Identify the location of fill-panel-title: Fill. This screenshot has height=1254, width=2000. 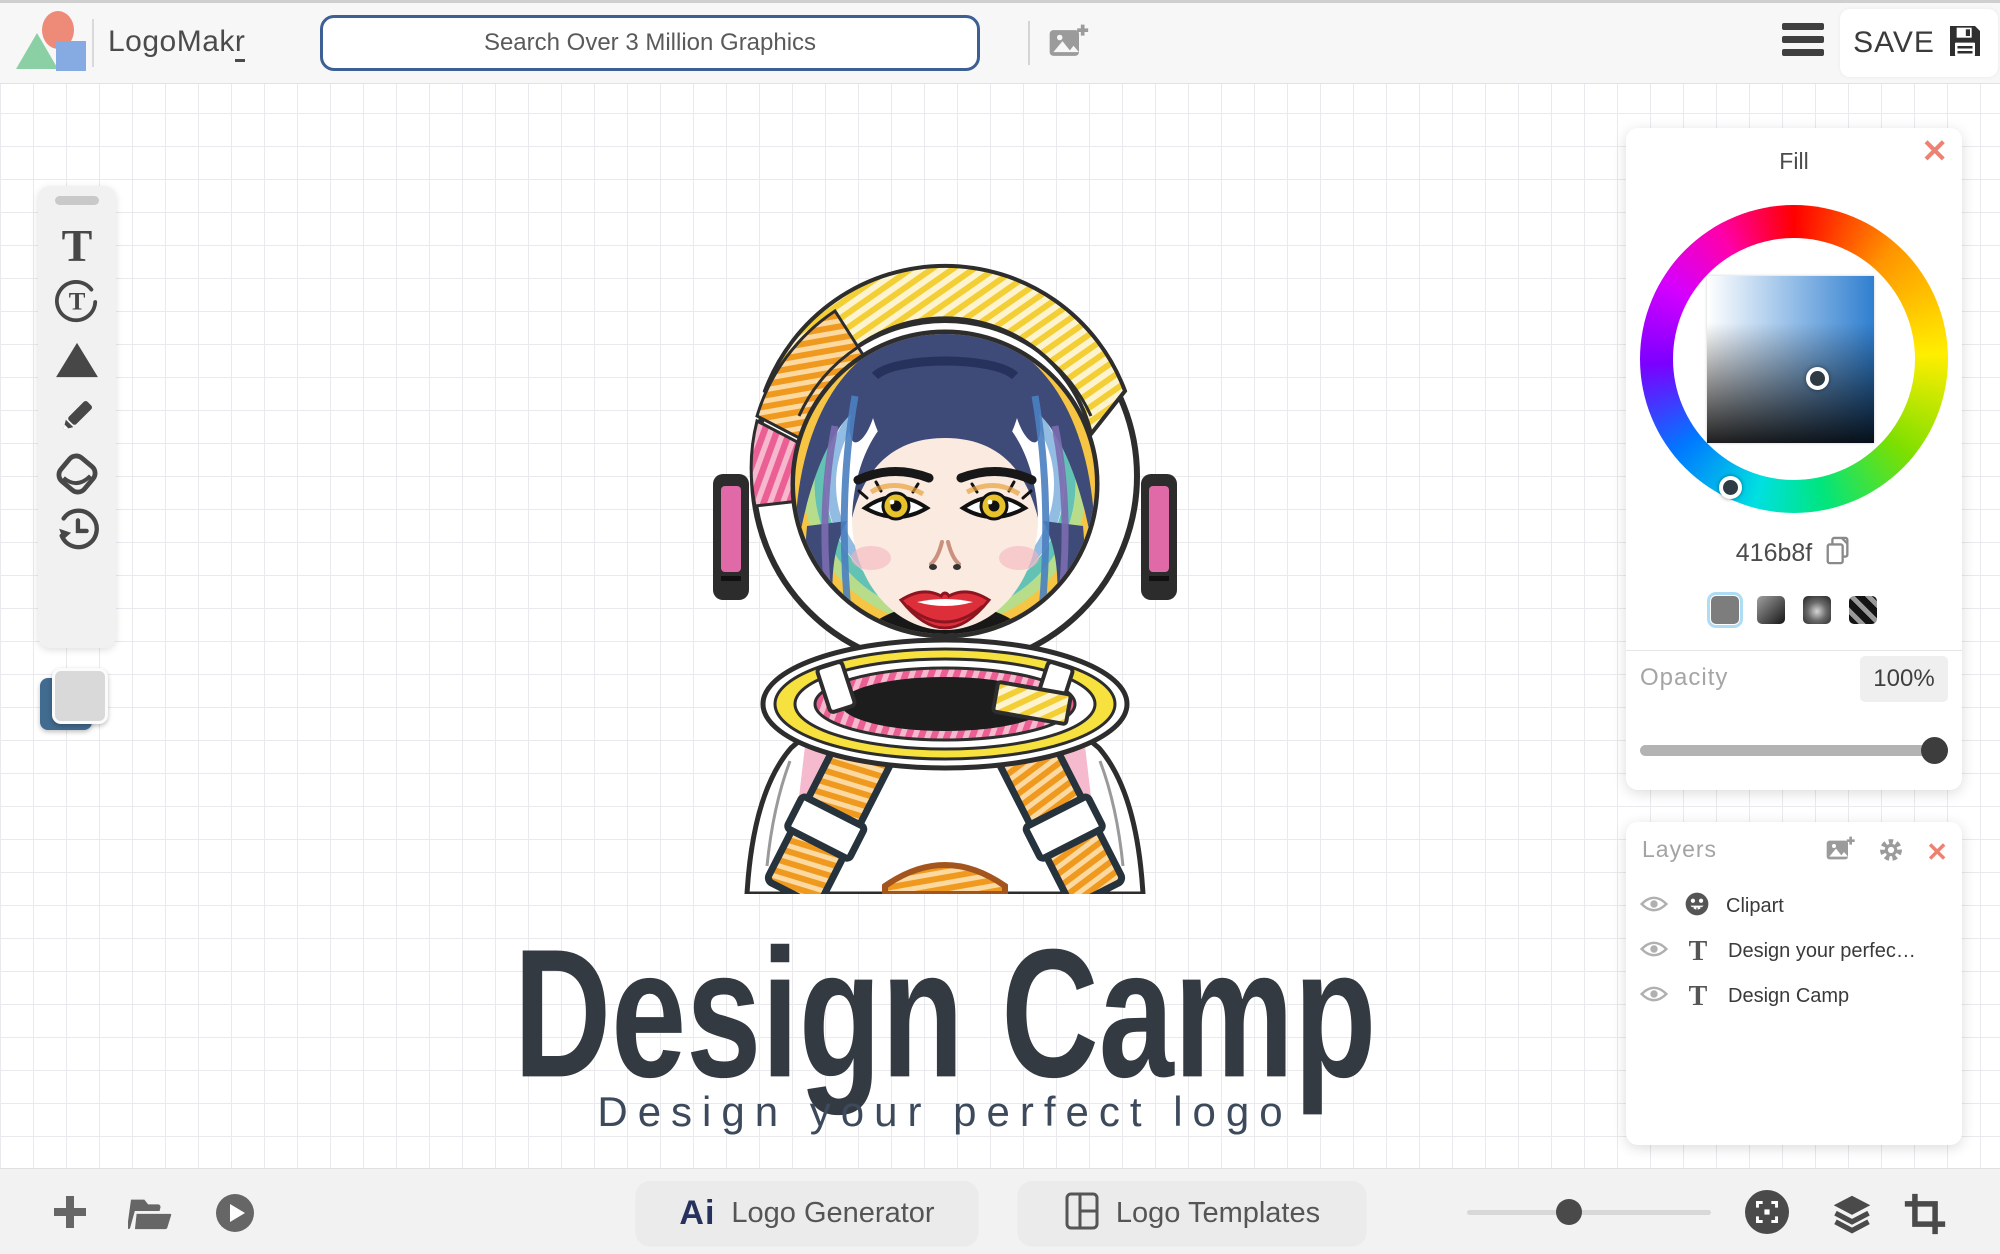
(1794, 161).